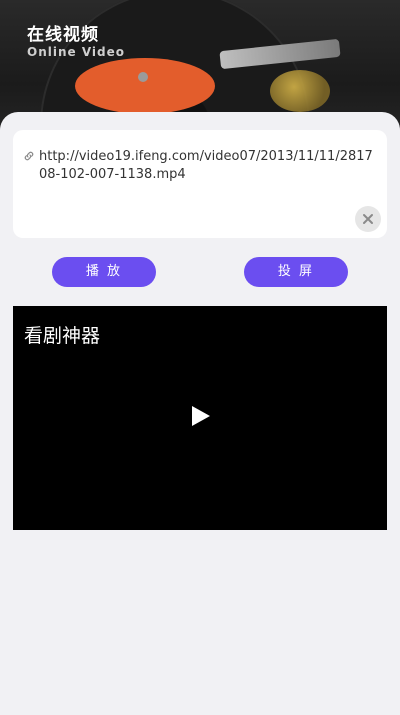 This screenshot has height=715, width=400. I want to click on cast-button: 投 屏, so click(296, 272).